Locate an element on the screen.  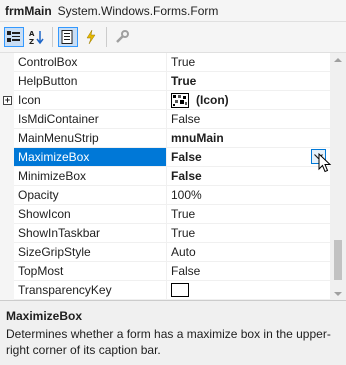
property-name: SizeGripStyle is located at coordinates (54, 252).